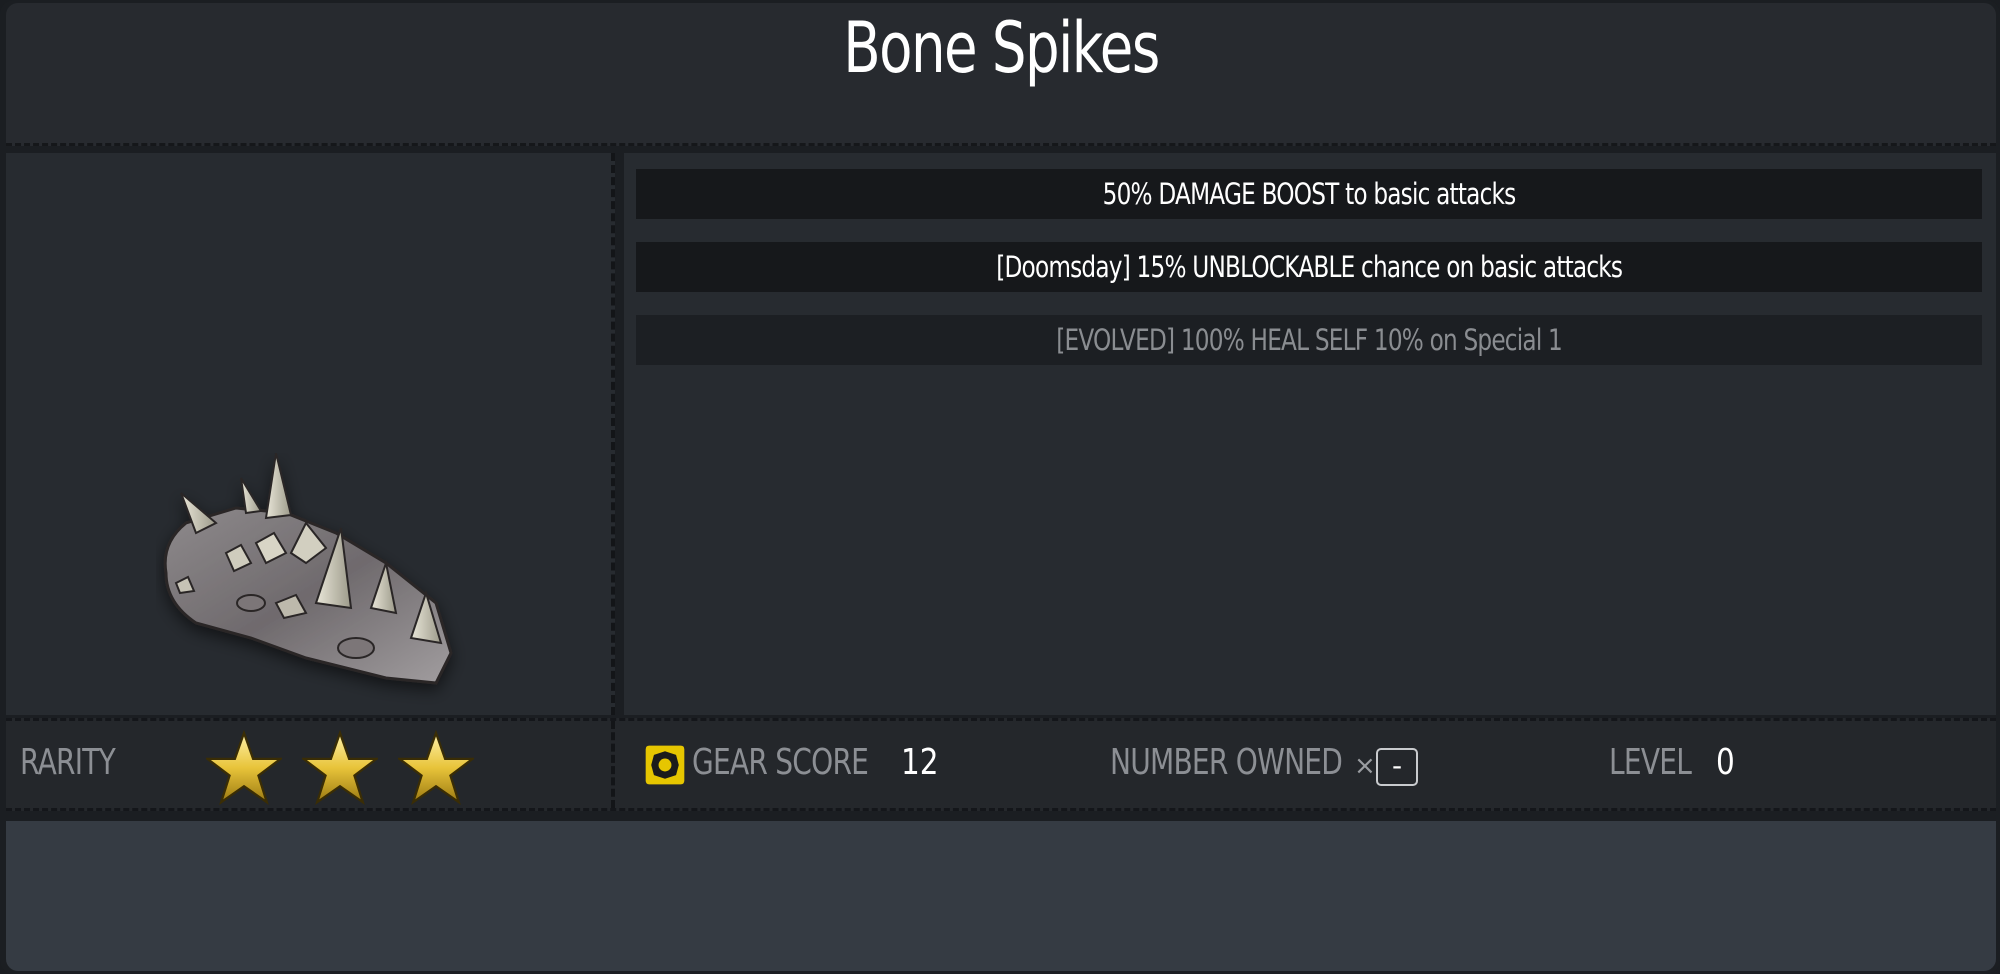 The width and height of the screenshot is (2000, 974). Describe the element at coordinates (1001, 48) in the screenshot. I see `item-title: Bone Spikes` at that location.